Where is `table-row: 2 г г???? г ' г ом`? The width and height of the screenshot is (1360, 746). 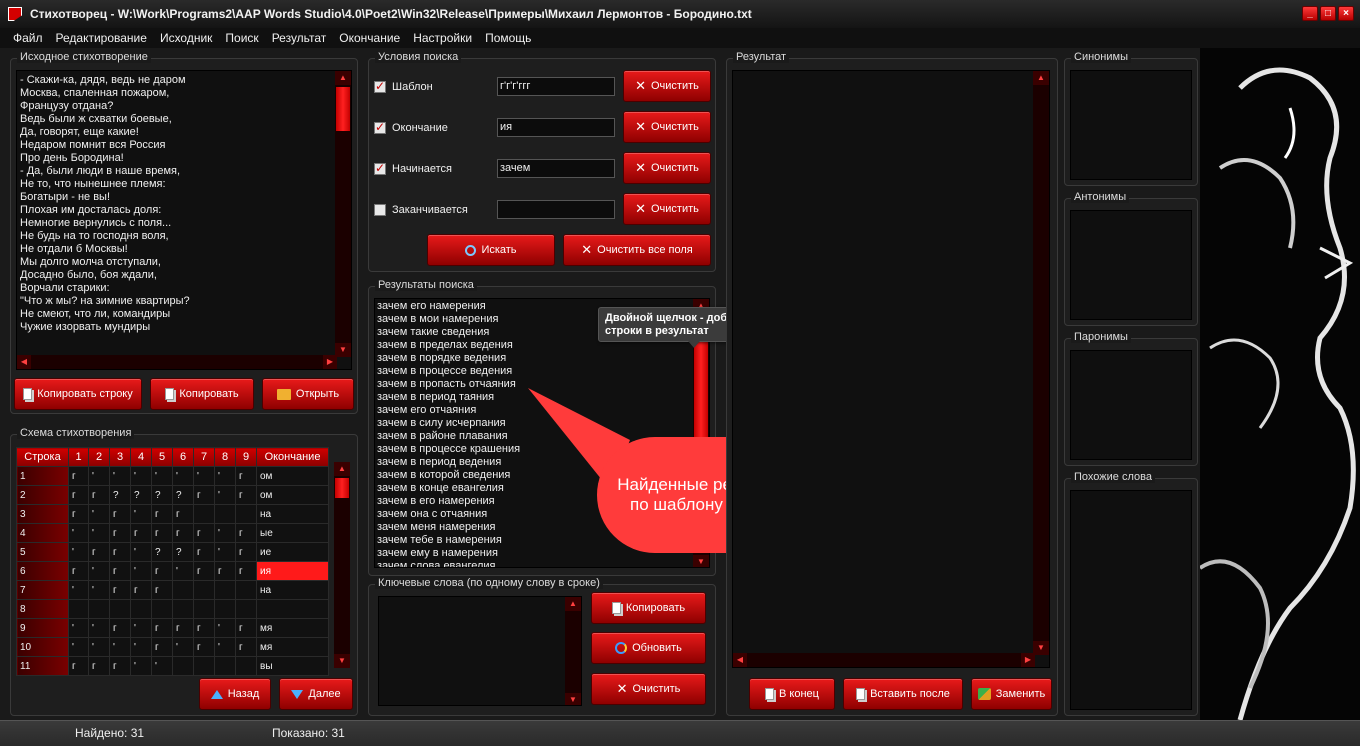
table-row: 2 г г???? г ' г ом is located at coordinates (172, 495).